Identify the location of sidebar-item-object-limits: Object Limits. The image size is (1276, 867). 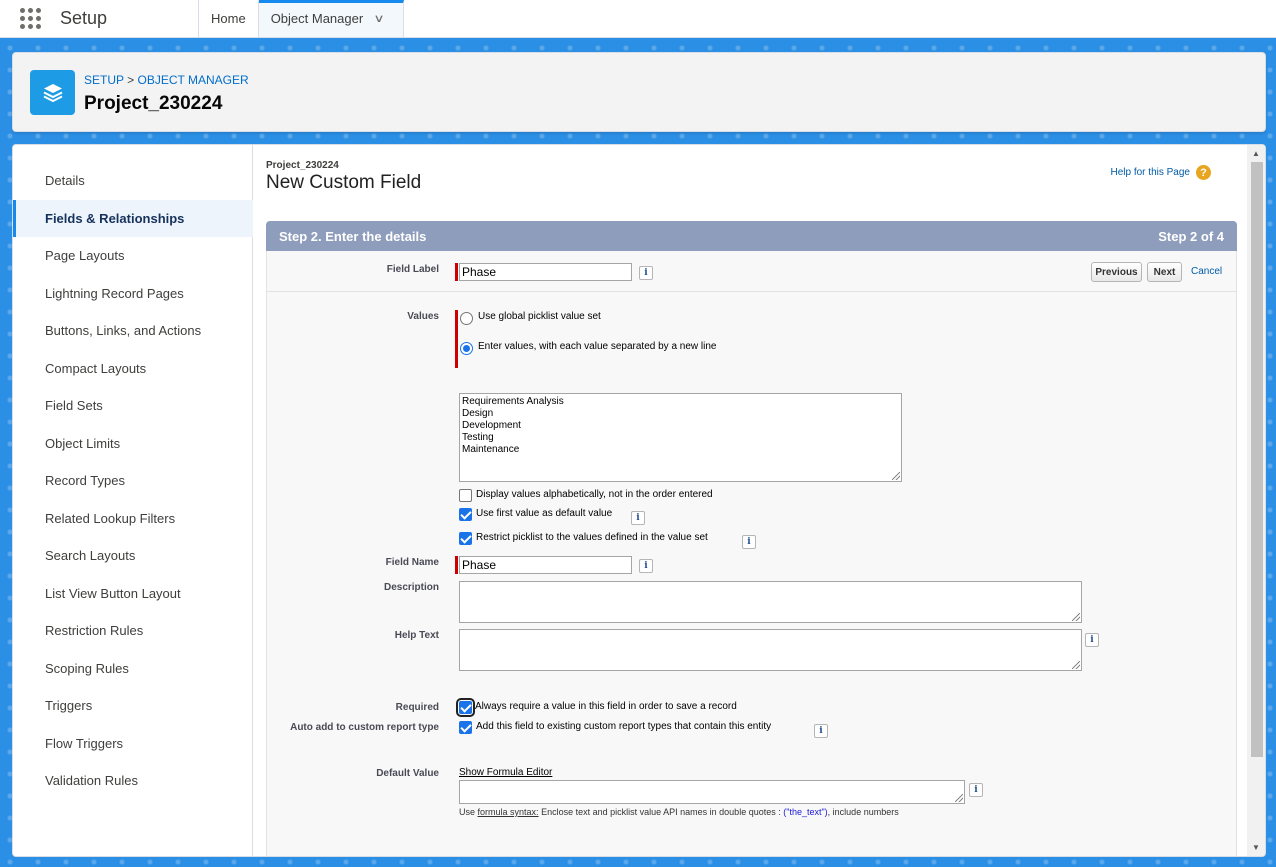
(133, 443).